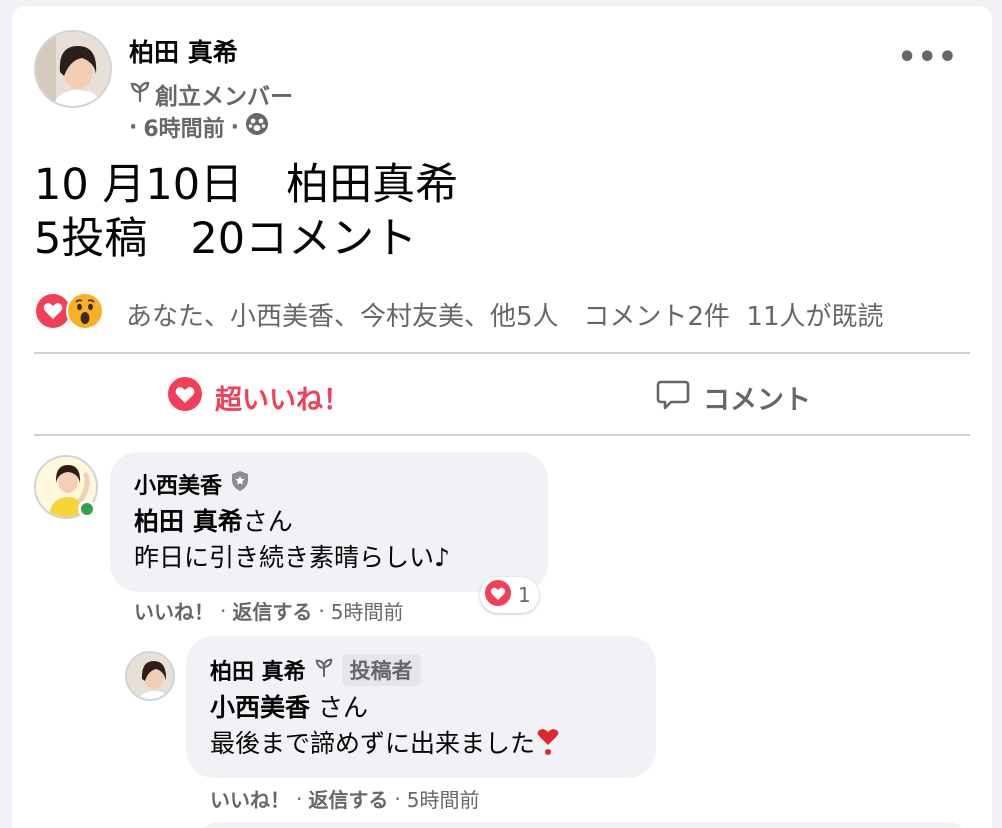 The height and width of the screenshot is (828, 1002). I want to click on comment-text: 昨日に引き続き素晴らしい♪, so click(292, 557).